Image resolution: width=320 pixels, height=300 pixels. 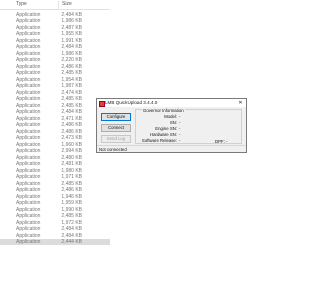 I want to click on window-title: LMB QuickUpload 3.4.4.0, so click(x=131, y=102).